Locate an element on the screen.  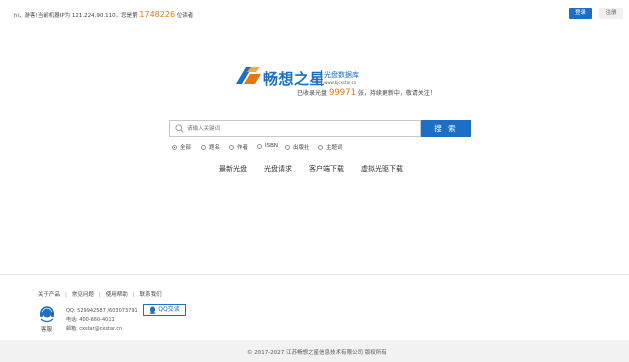
register-button: 注册 is located at coordinates (611, 13).